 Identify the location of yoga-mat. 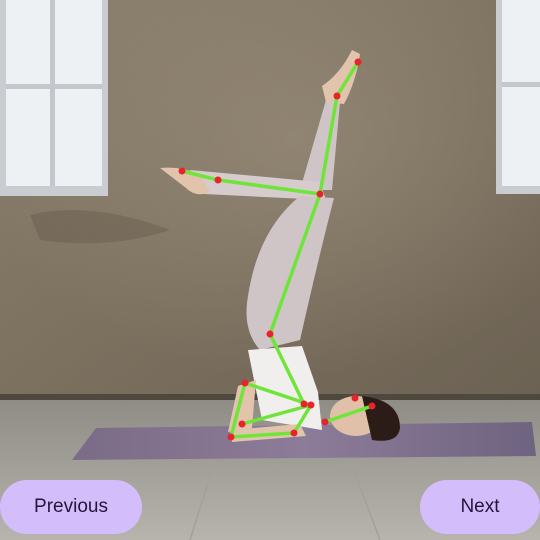
(304, 441).